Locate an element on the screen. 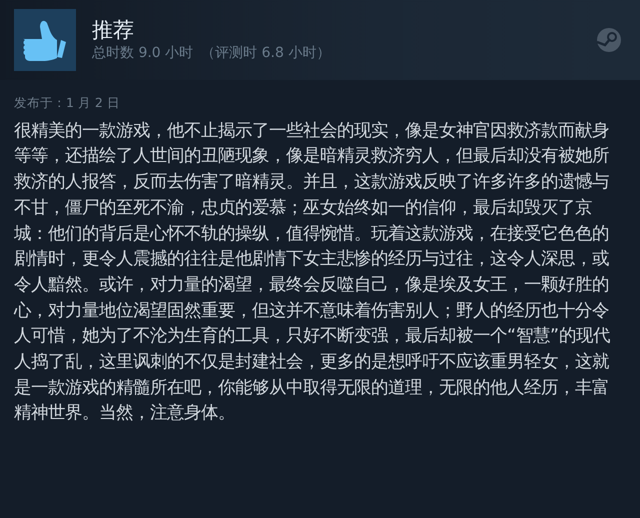 The image size is (640, 518). hours-at-review: （评测时 6.8 小时） is located at coordinates (265, 53).